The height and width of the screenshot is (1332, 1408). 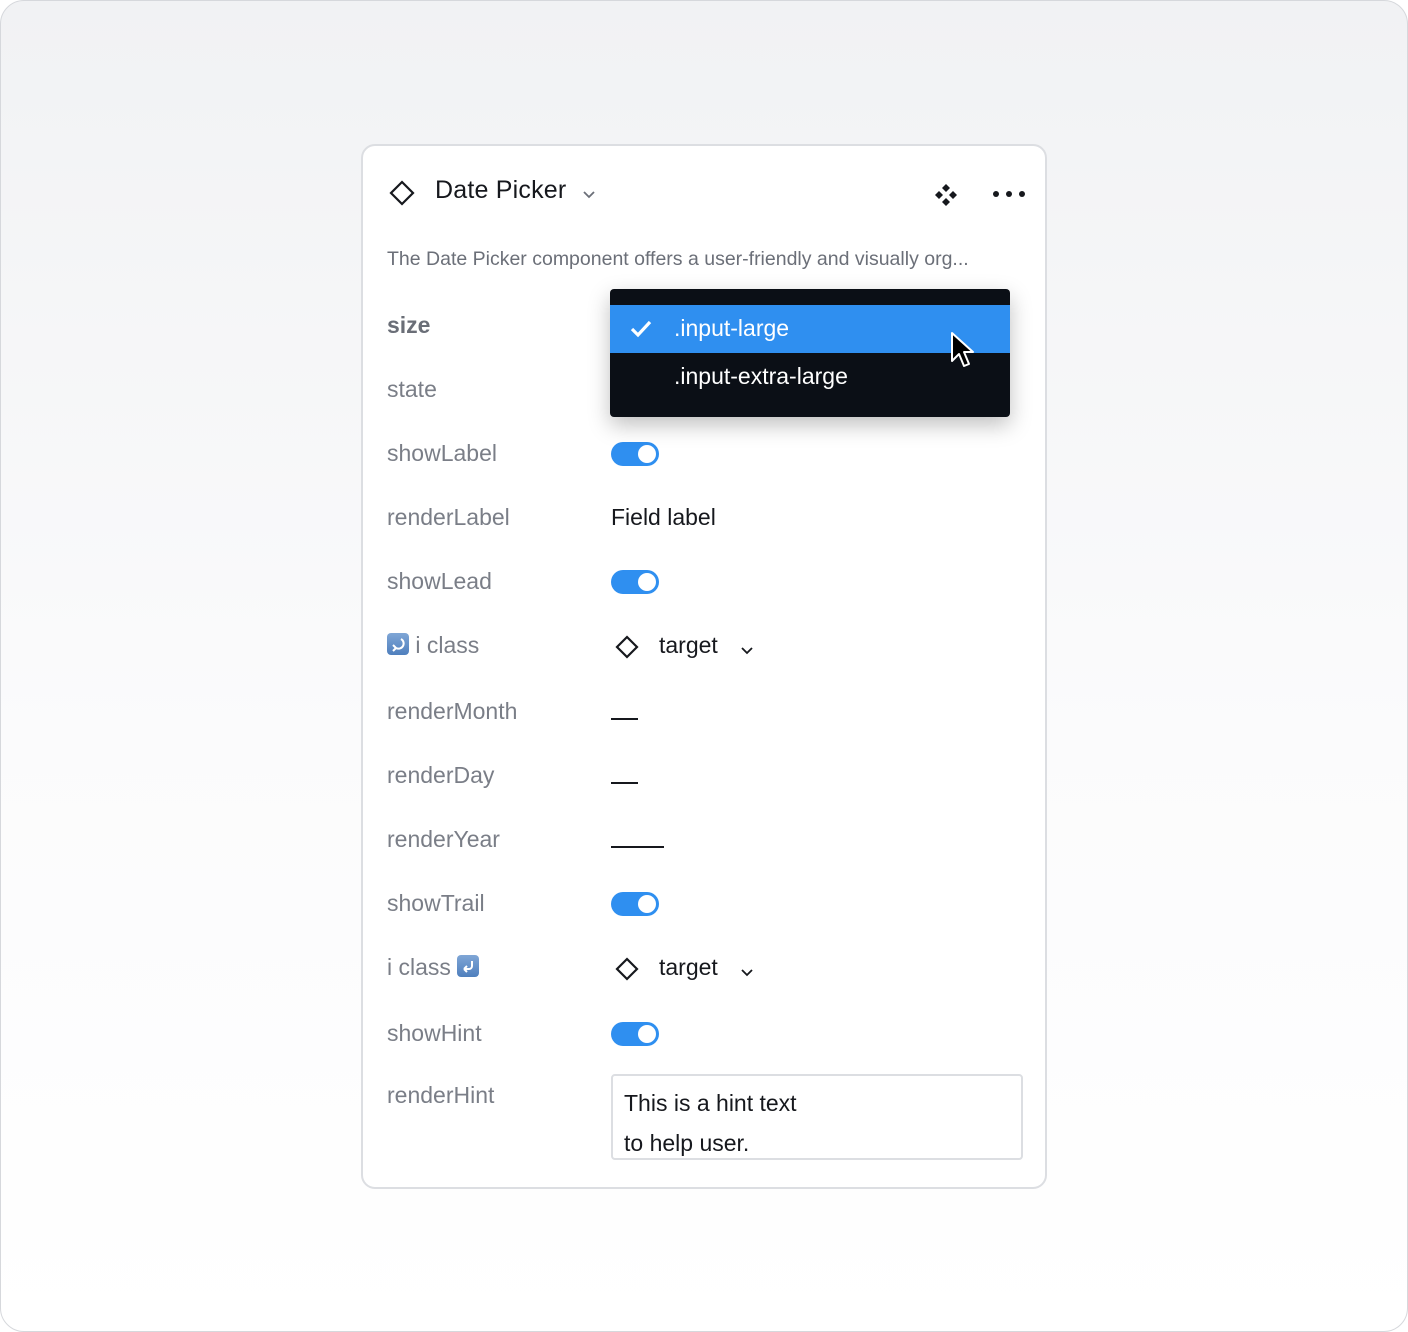 I want to click on rendermonth-empty-value, so click(x=624, y=719).